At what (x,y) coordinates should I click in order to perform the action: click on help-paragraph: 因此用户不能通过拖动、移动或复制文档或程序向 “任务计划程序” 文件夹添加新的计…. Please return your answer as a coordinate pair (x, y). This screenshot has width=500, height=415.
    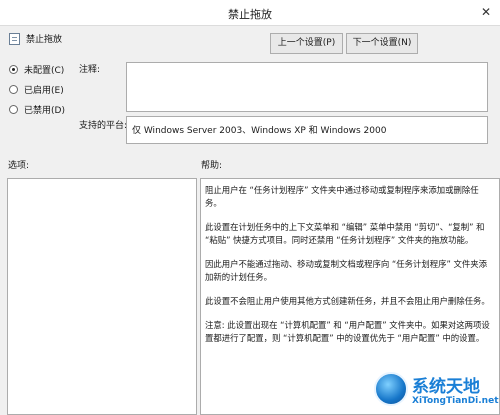
    Looking at the image, I should click on (346, 270).